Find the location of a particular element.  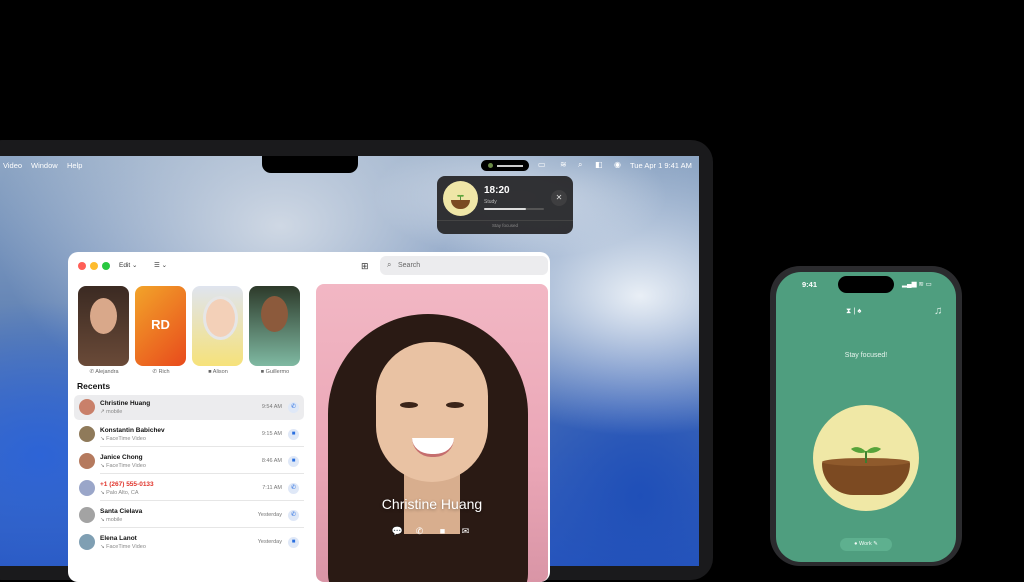

menu-video: Video is located at coordinates (12, 165).